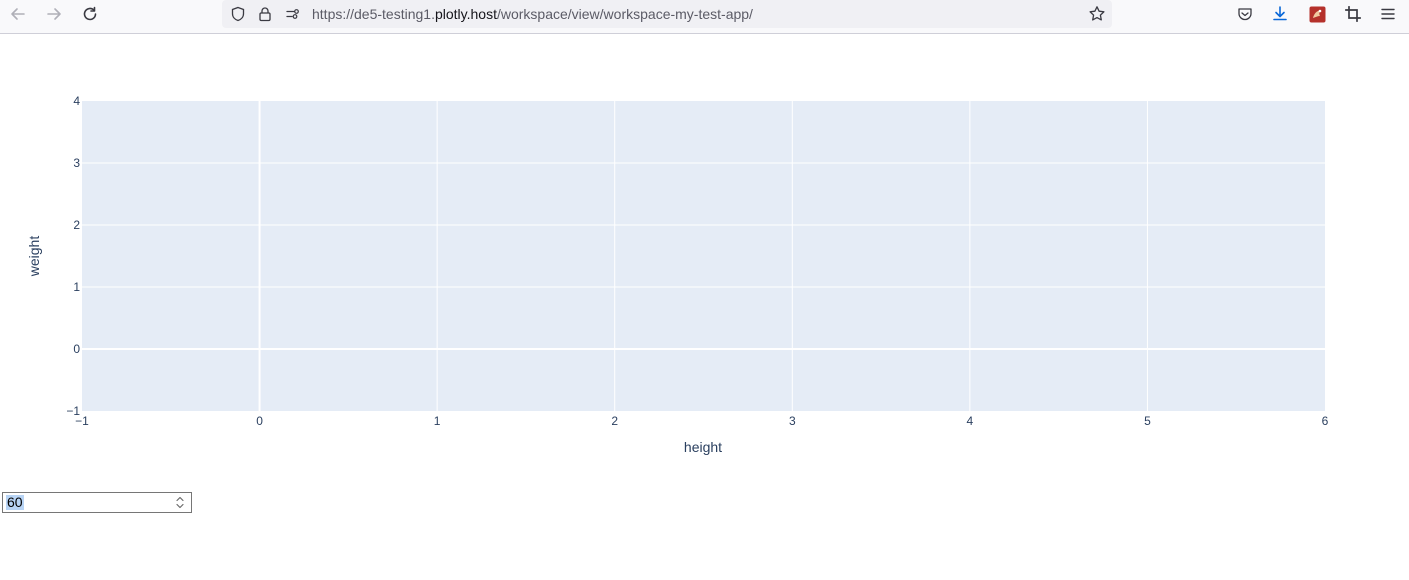 Image resolution: width=1409 pixels, height=580 pixels. I want to click on spinner-arrows-icon, so click(180, 502).